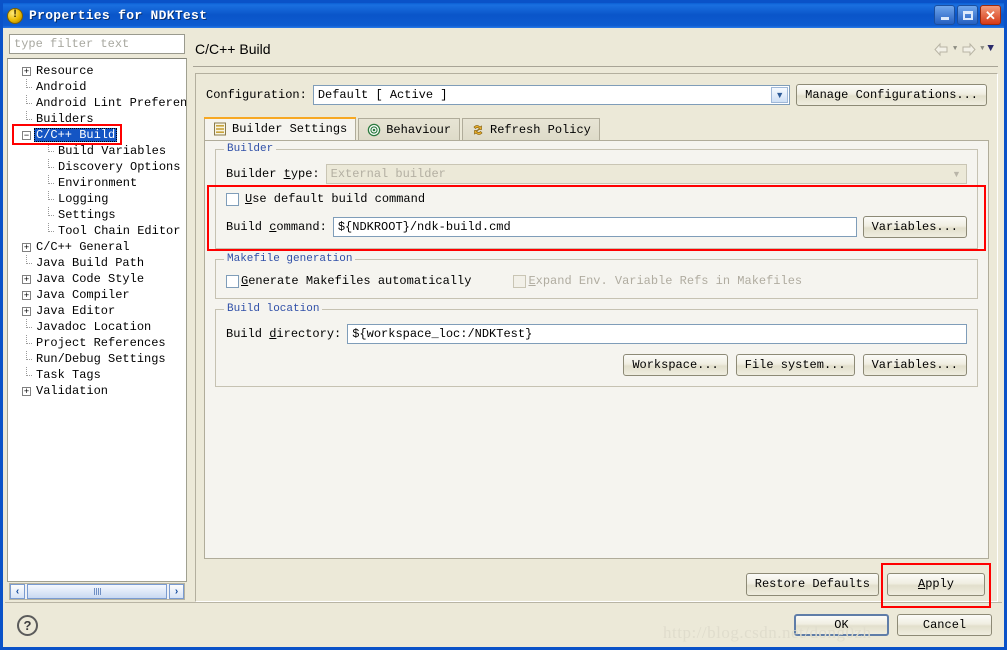 The height and width of the screenshot is (650, 1007). Describe the element at coordinates (232, 199) in the screenshot. I see `use-default-build-command-checkbox` at that location.